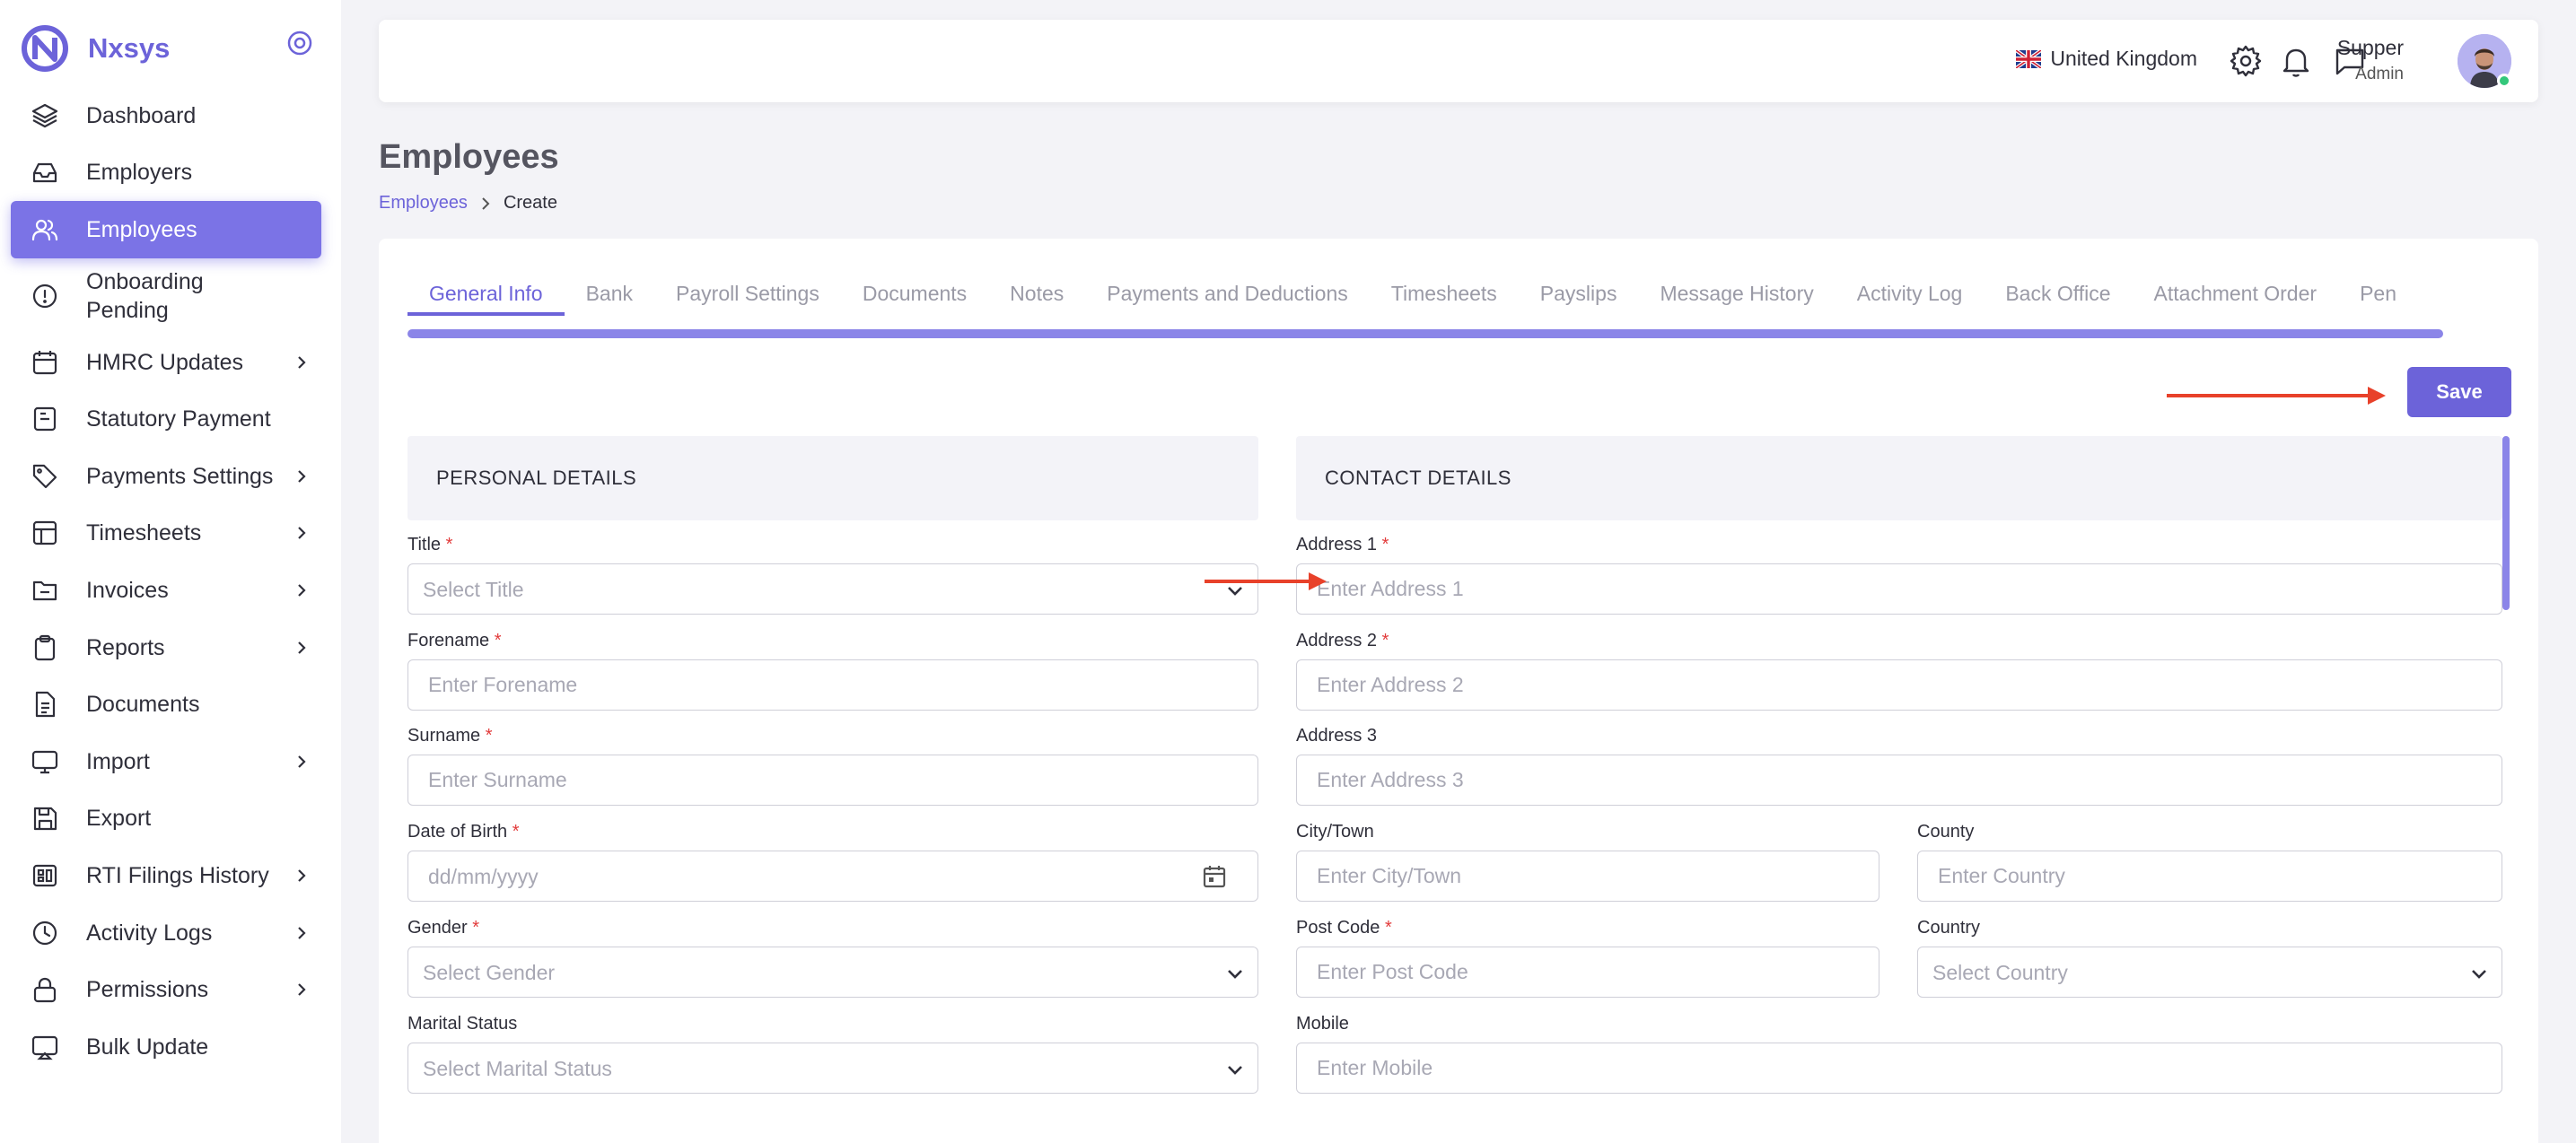 The height and width of the screenshot is (1143, 2576). What do you see at coordinates (44, 173) in the screenshot?
I see `inbox-icon` at bounding box center [44, 173].